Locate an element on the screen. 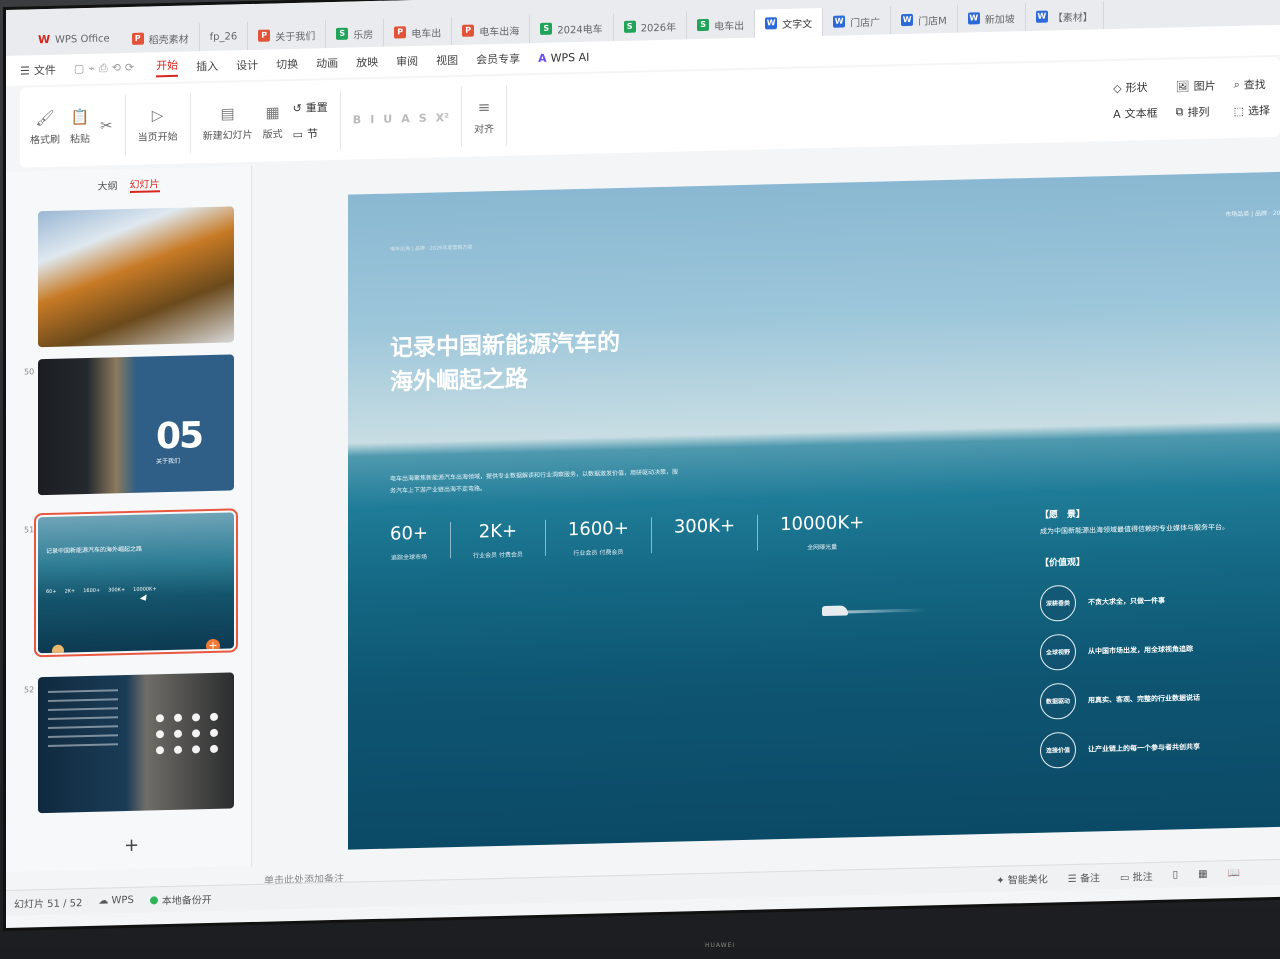 The image size is (1280, 959). slide-count: 幻灯片 51 / 52 is located at coordinates (48, 904).